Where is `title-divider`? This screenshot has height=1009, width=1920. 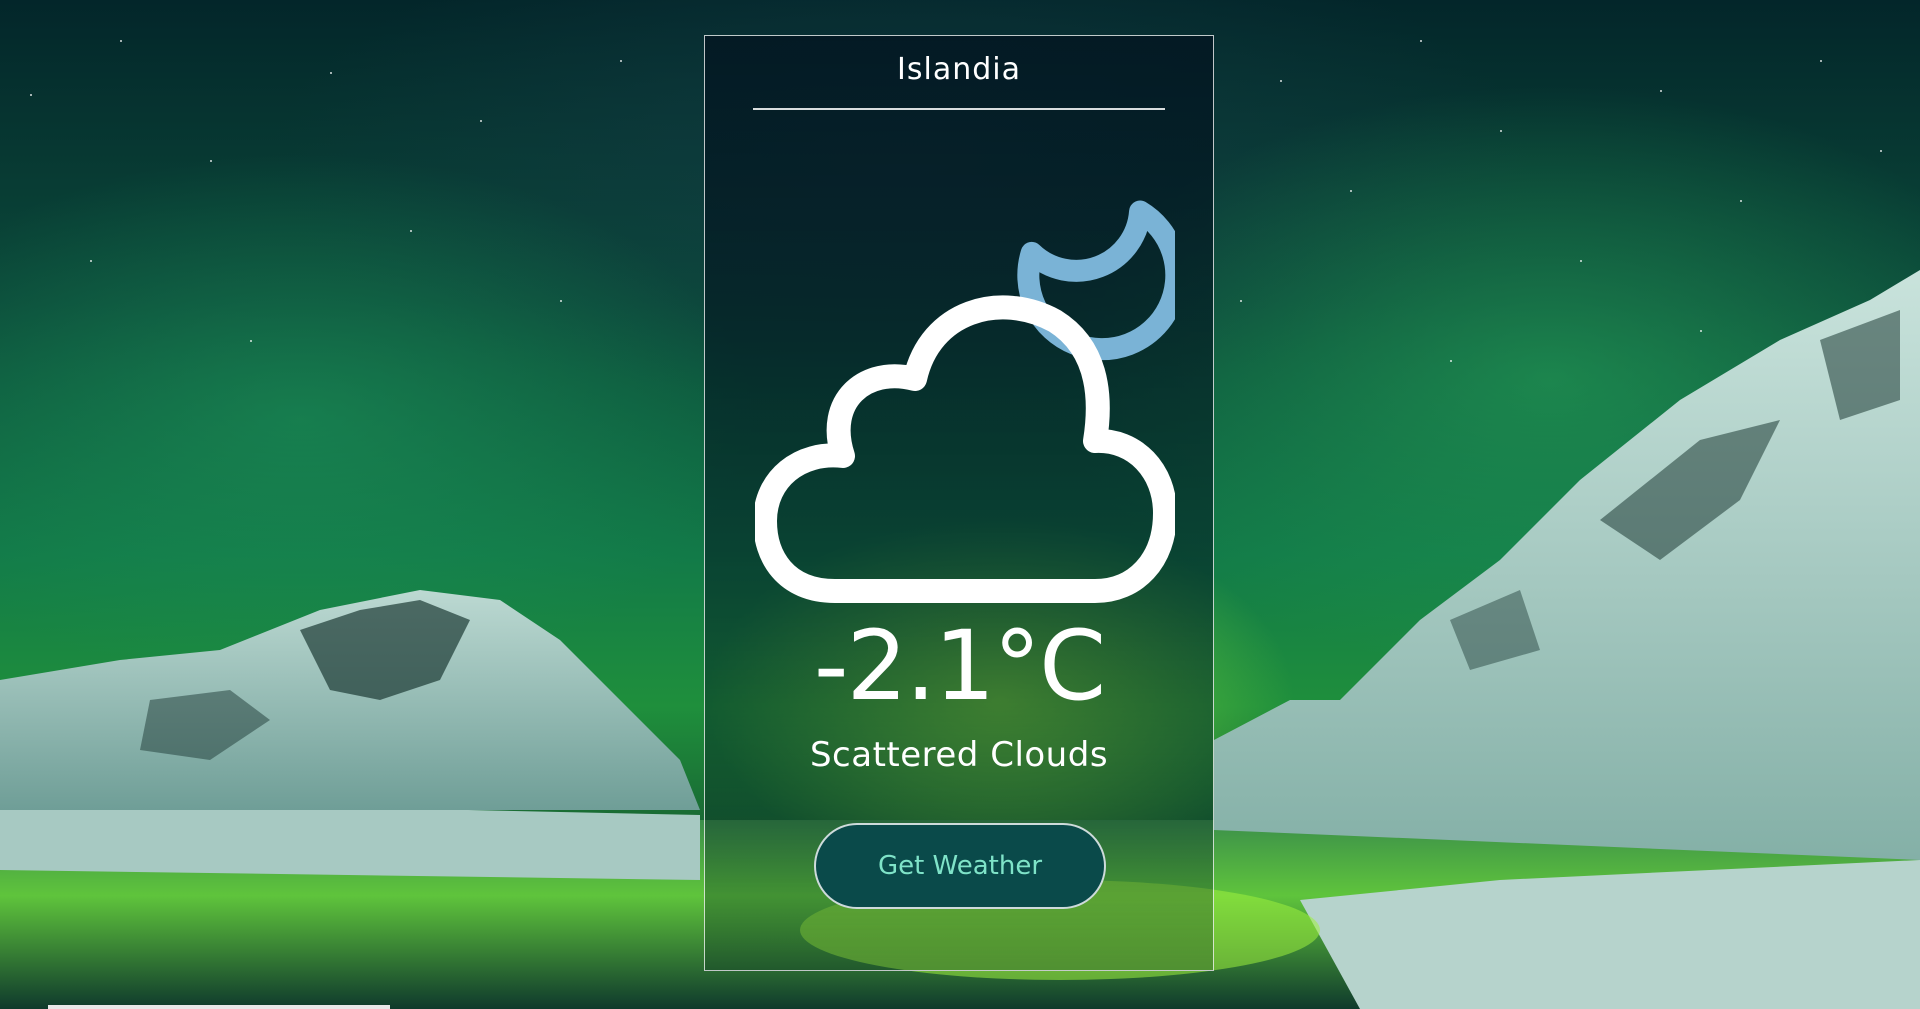 title-divider is located at coordinates (959, 109).